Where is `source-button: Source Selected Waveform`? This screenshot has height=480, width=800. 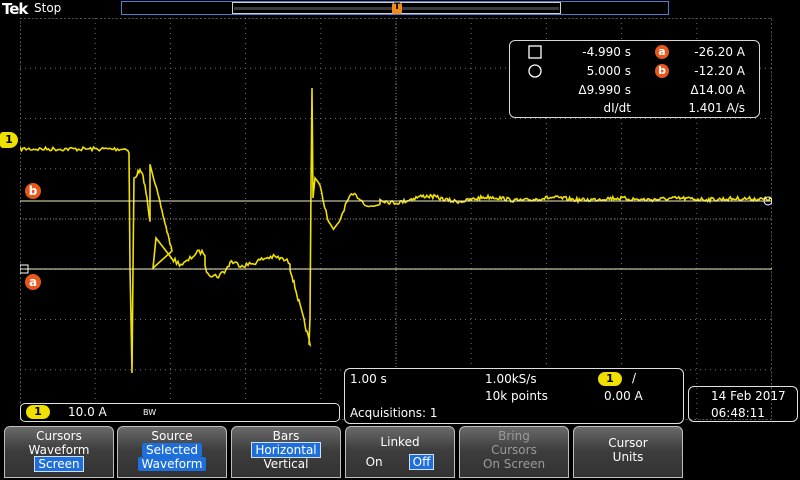 source-button: Source Selected Waveform is located at coordinates (172, 452).